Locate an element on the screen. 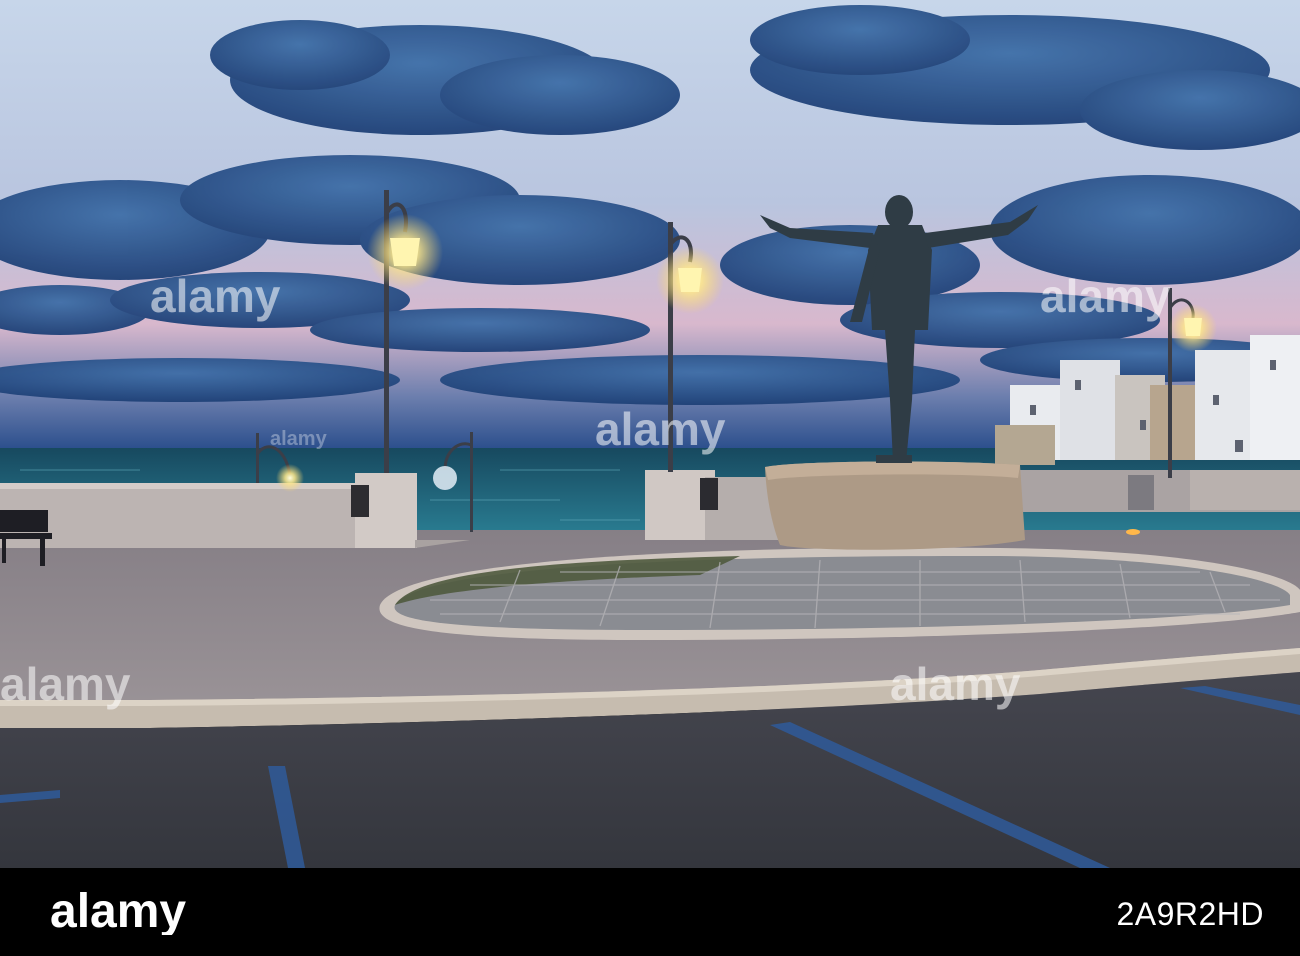 The width and height of the screenshot is (1300, 956). image-id: 2A9R2HD is located at coordinates (1190, 914).